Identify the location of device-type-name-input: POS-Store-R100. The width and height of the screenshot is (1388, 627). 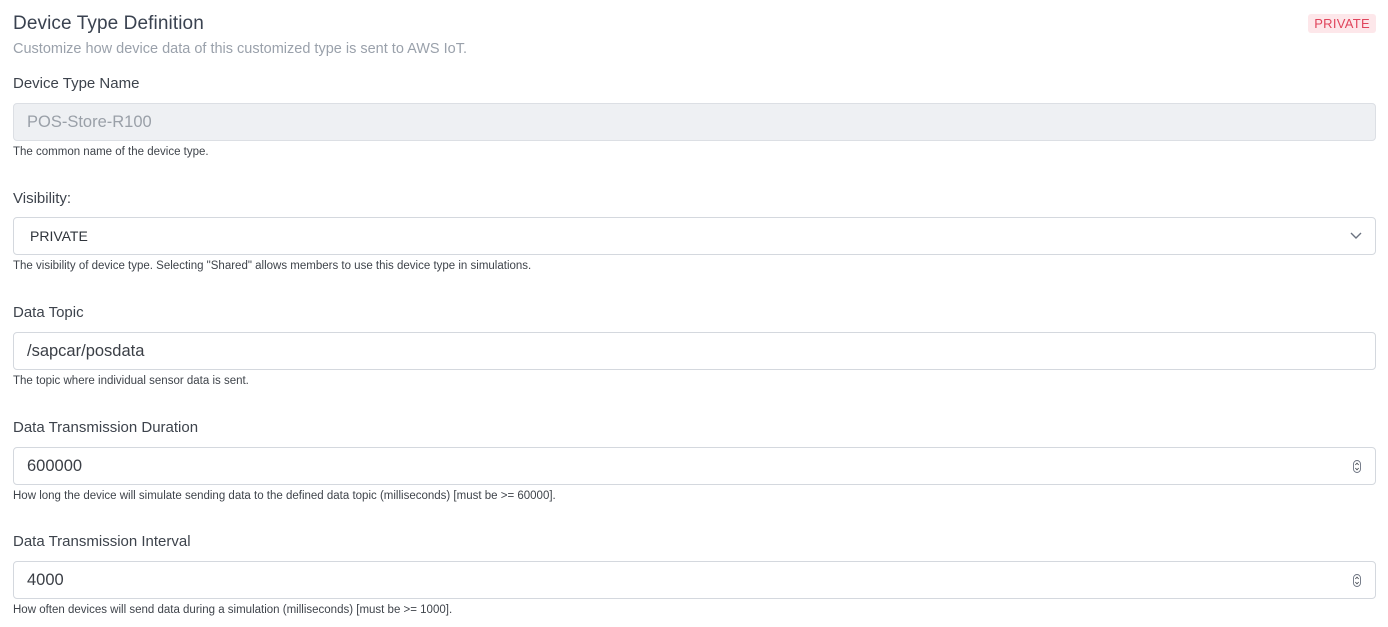
(694, 122).